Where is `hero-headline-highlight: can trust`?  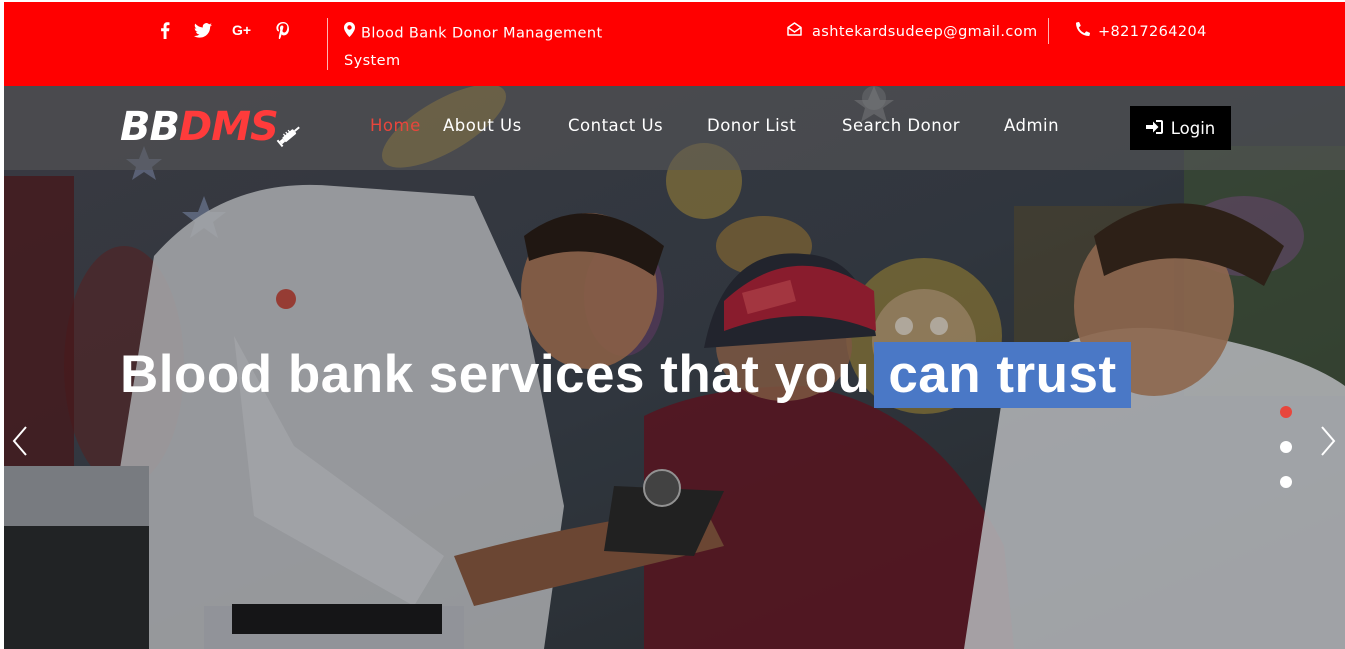 hero-headline-highlight: can trust is located at coordinates (1002, 375).